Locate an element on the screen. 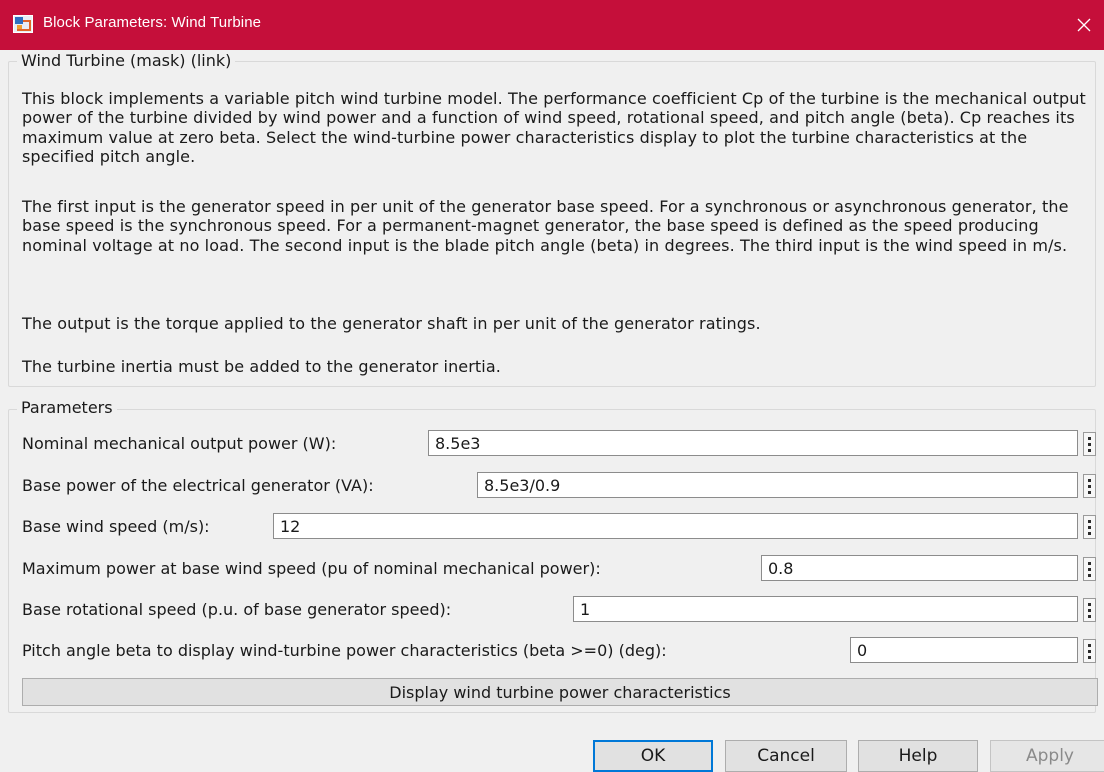 This screenshot has height=772, width=1104. nominal-power-options-button is located at coordinates (1089, 444).